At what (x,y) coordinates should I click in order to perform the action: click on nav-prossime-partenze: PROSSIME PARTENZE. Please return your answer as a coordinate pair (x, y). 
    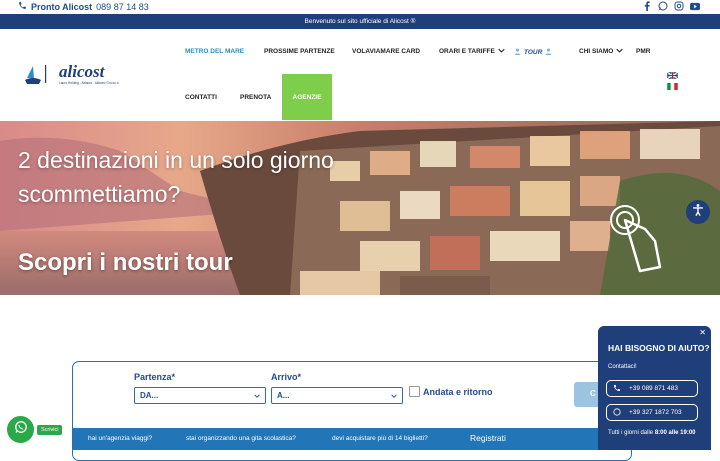
    Looking at the image, I should click on (299, 51).